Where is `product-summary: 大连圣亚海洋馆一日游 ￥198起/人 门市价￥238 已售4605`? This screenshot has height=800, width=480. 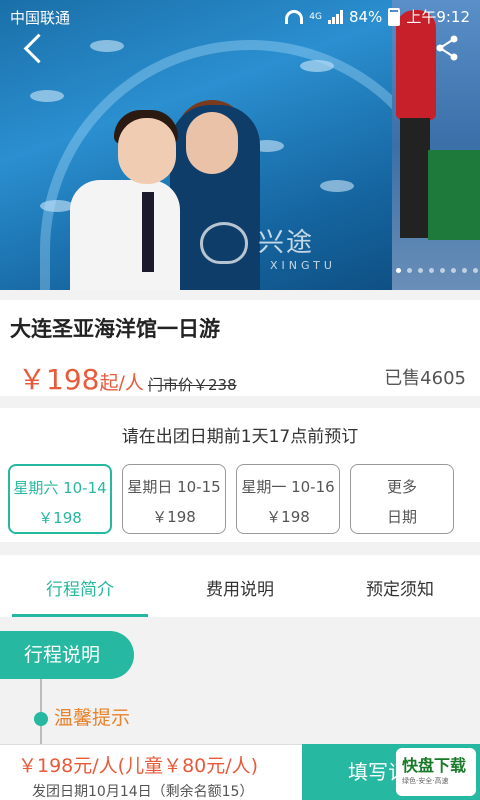
product-summary: 大连圣亚海洋馆一日游 ￥198起/人 门市价￥238 已售4605 is located at coordinates (240, 348).